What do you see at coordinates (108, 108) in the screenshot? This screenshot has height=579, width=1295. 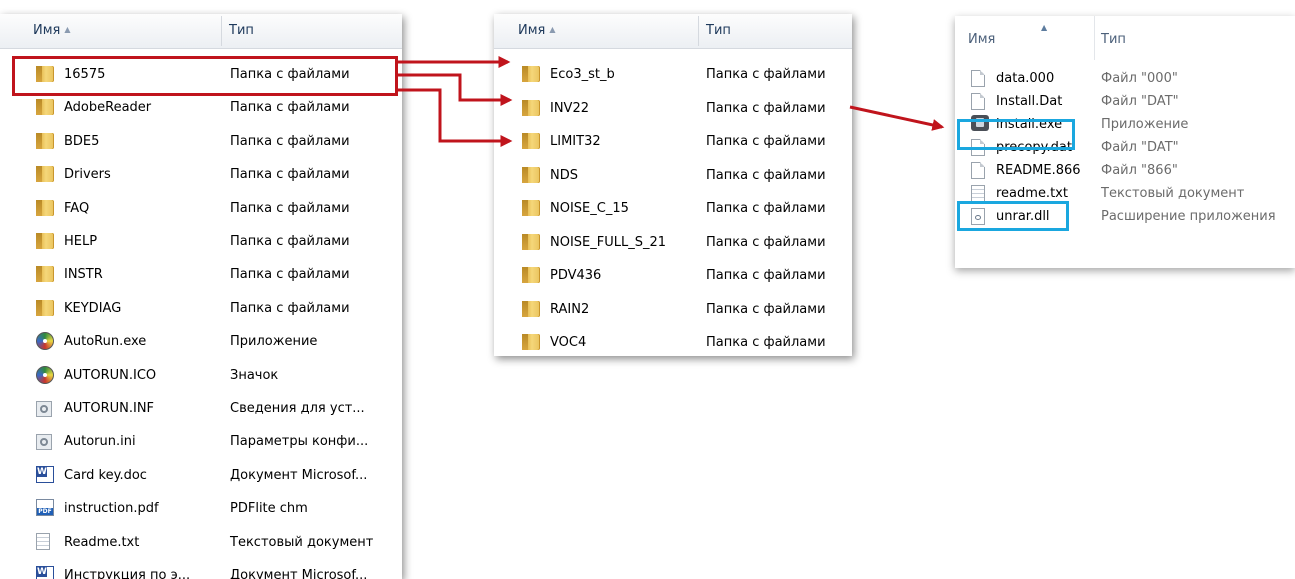 I see `item-name: AdobeReader` at bounding box center [108, 108].